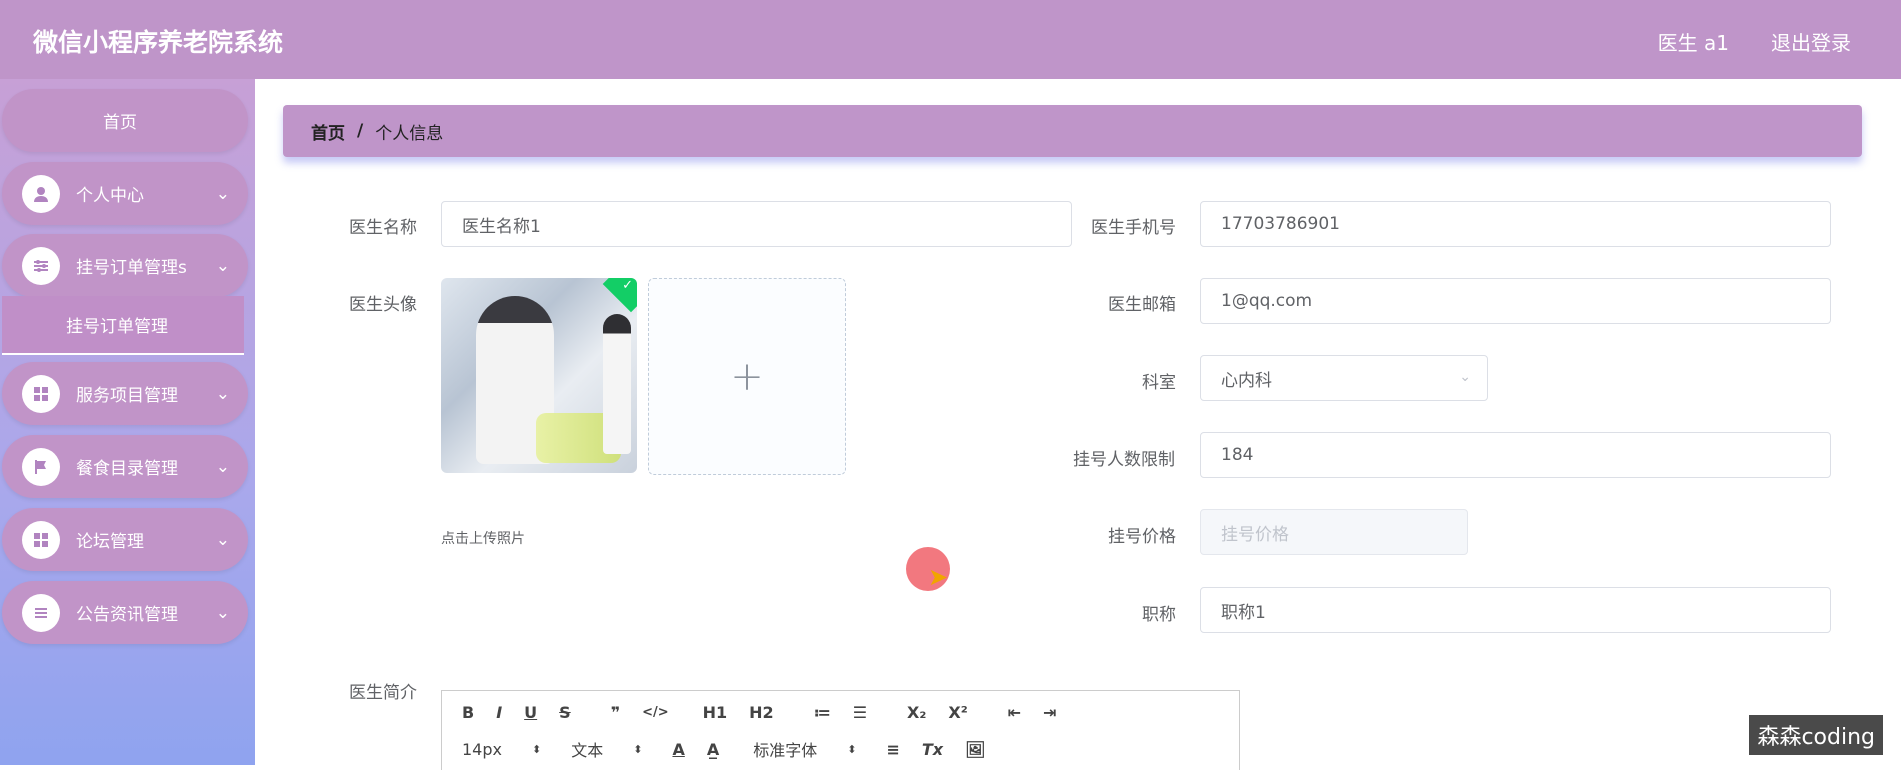 Image resolution: width=1901 pixels, height=770 pixels. What do you see at coordinates (1515, 301) in the screenshot?
I see `doctor-email-input: 1@qq.com` at bounding box center [1515, 301].